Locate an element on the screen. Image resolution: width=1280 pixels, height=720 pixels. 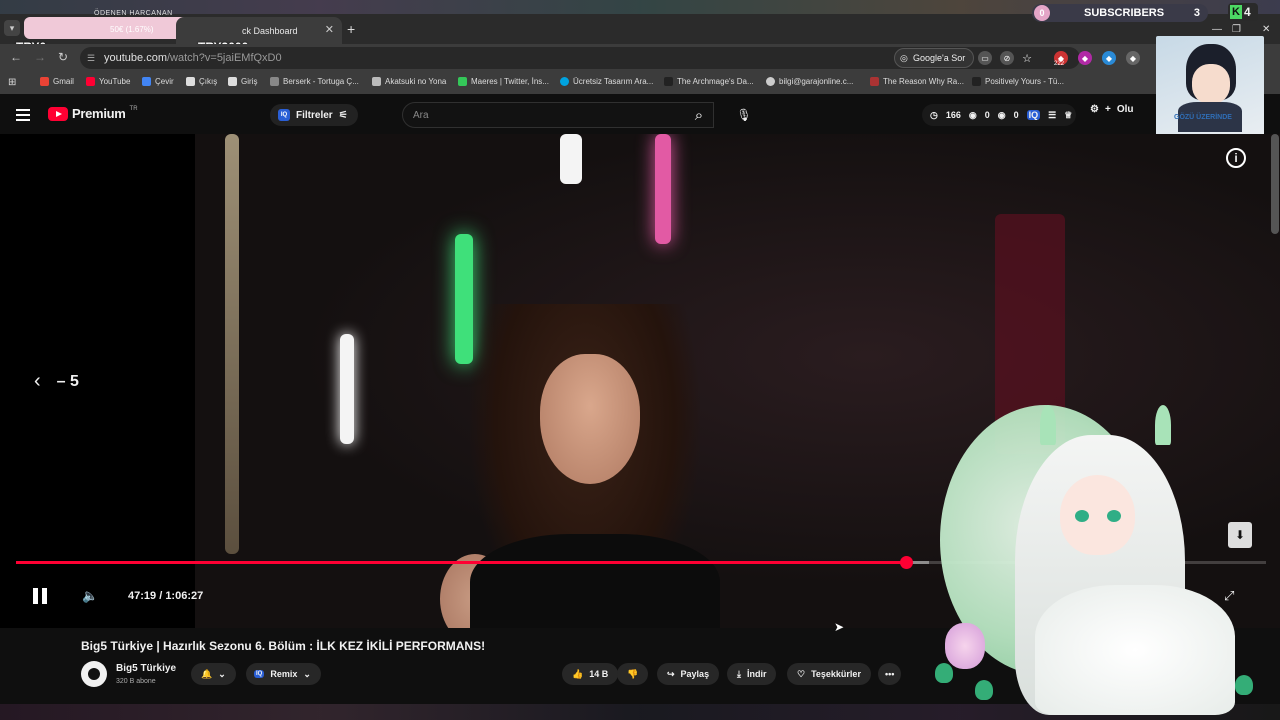
close-window-icon: ✕ is located at coordinates (1266, 29).